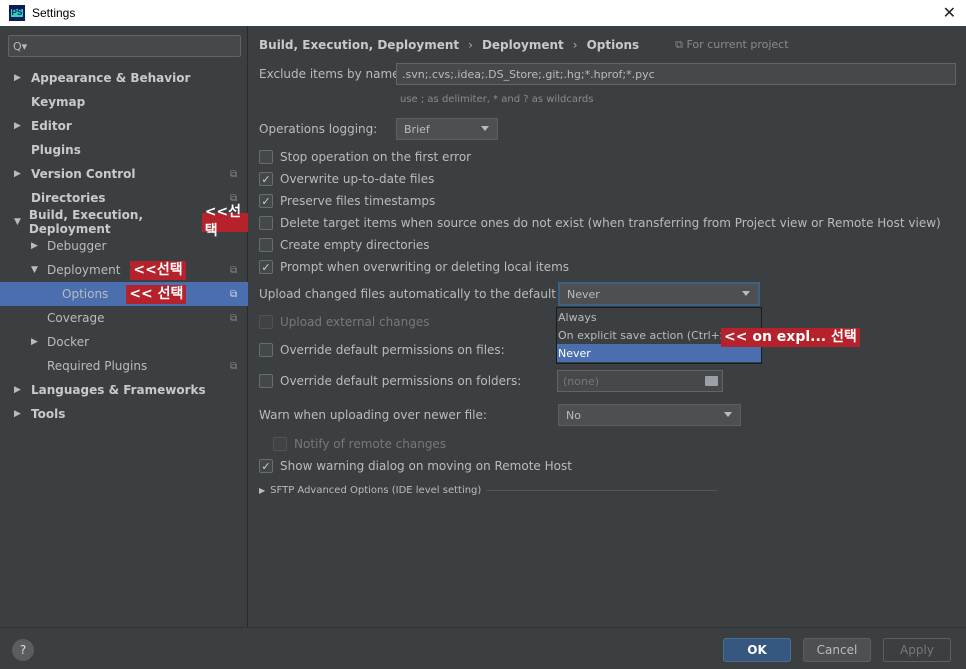 This screenshot has width=966, height=669. I want to click on help-icon: ?, so click(23, 650).